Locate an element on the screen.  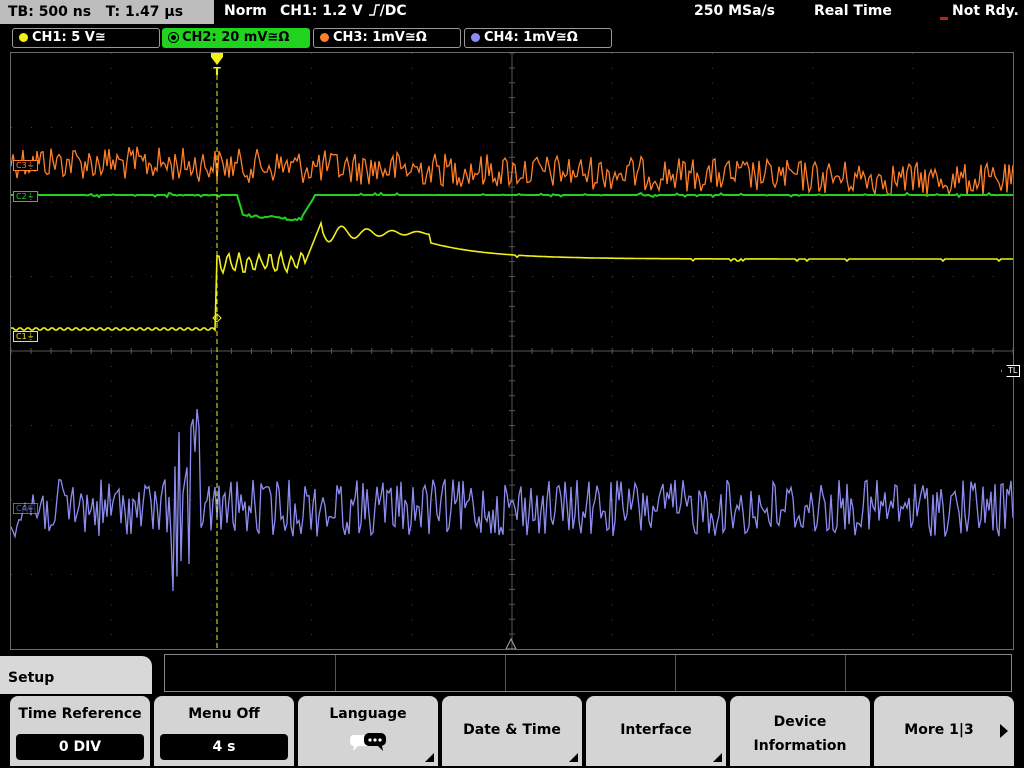
device-information-button: Device Information is located at coordinates (800, 731).